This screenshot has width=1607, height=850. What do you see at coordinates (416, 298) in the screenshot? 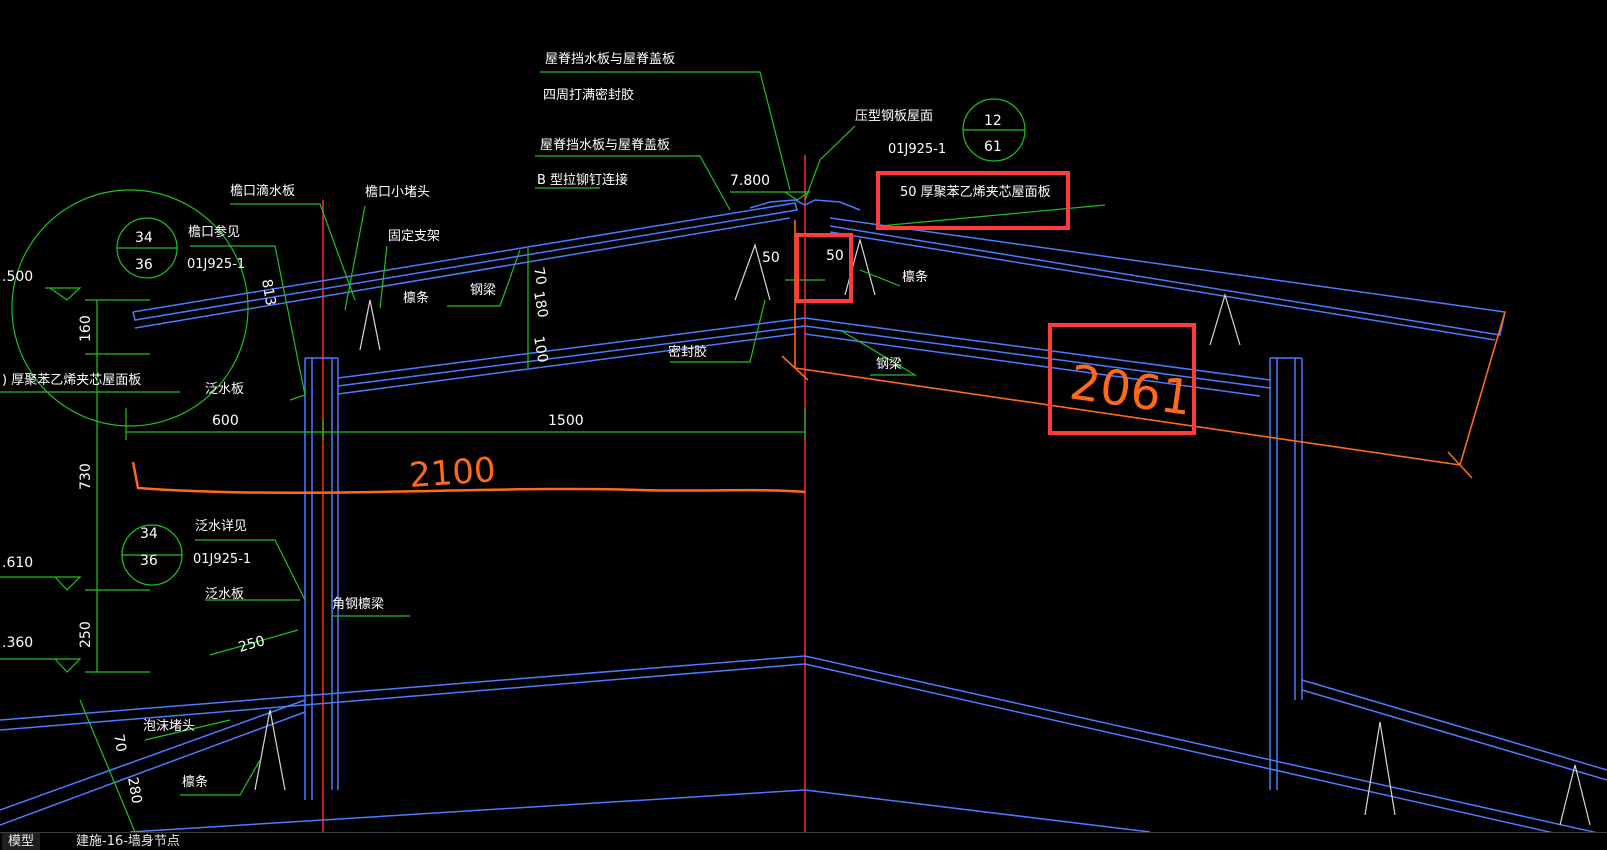
I see `label-purlin-left: 檩条` at bounding box center [416, 298].